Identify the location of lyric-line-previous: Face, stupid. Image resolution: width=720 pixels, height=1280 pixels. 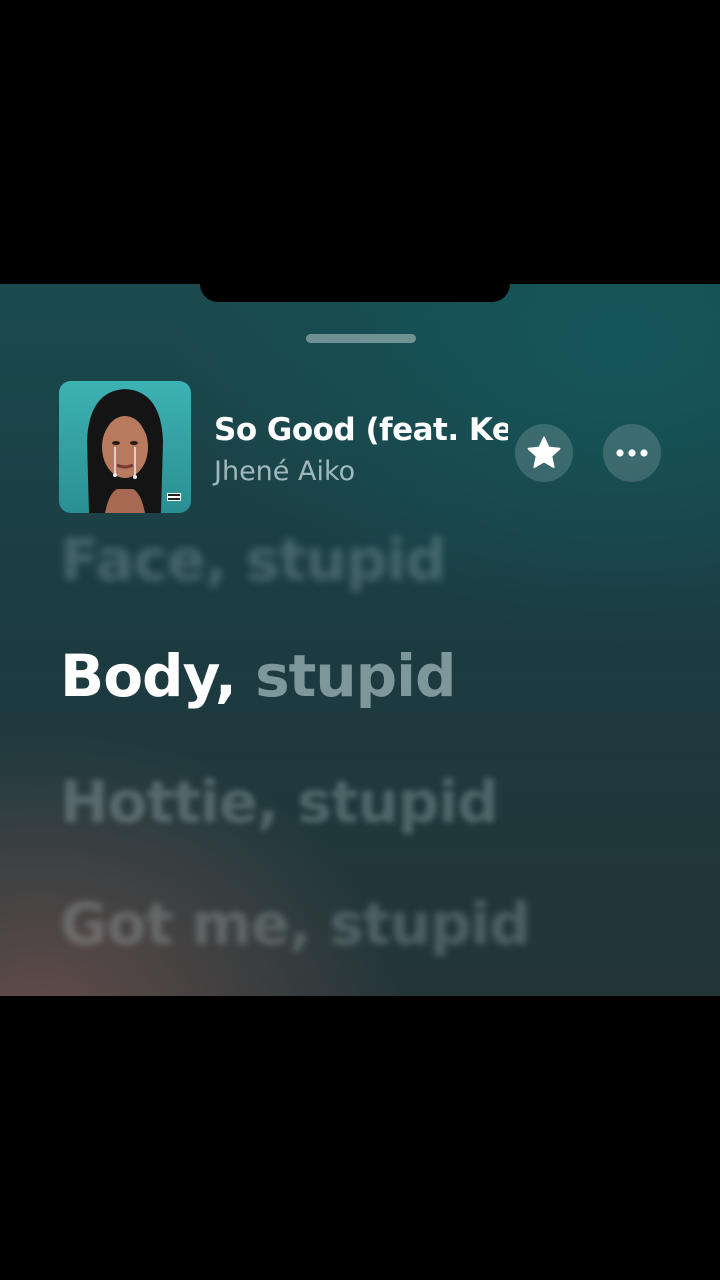
(253, 560).